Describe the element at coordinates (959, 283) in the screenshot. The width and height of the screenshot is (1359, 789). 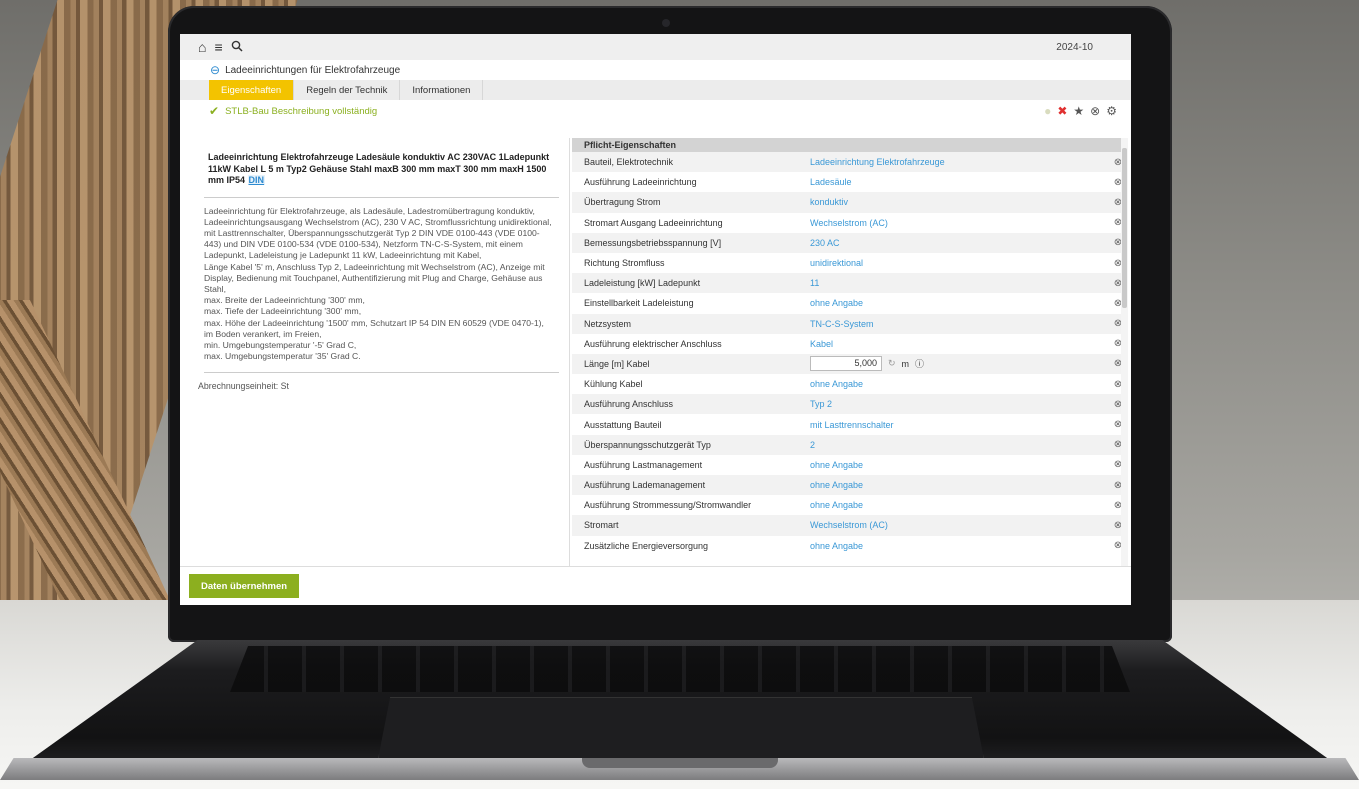
I see `property-value-link: 11` at that location.